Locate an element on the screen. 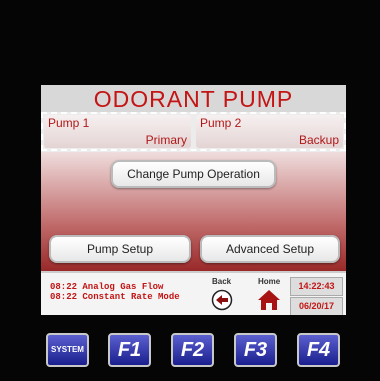 This screenshot has height=381, width=380. pump-1-name: Pump 1 is located at coordinates (69, 123).